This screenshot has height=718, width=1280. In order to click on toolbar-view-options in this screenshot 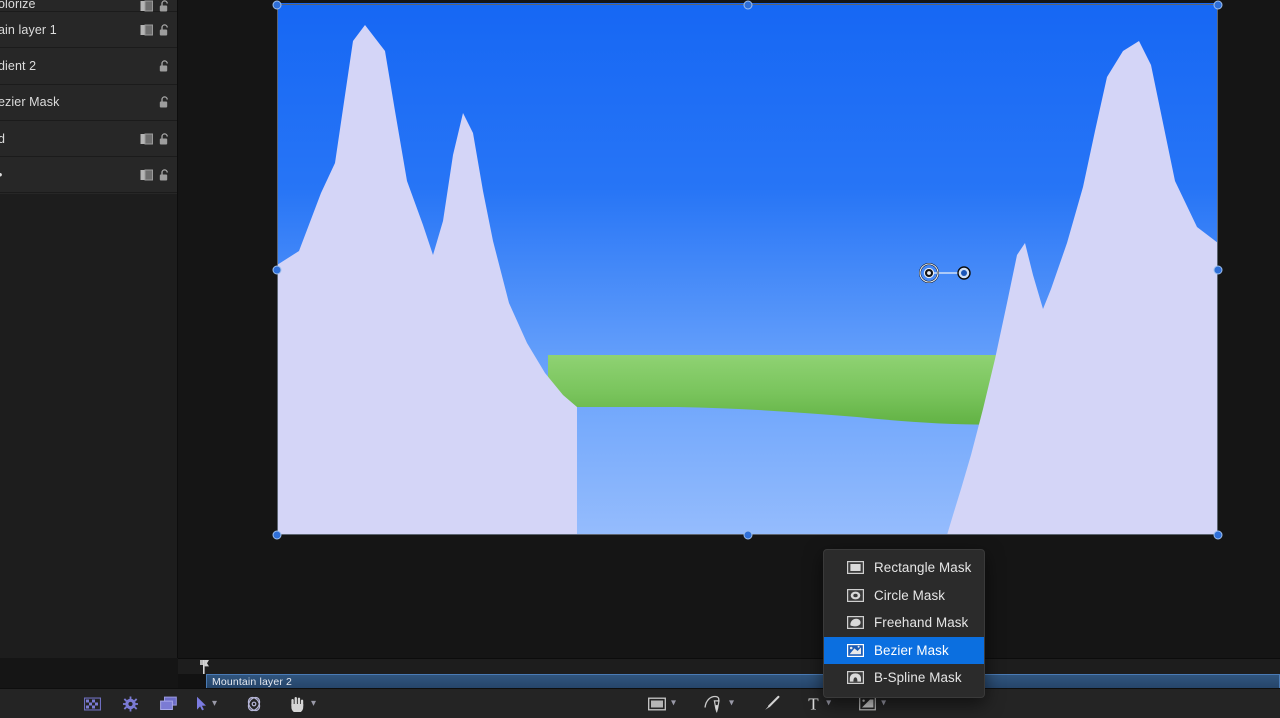, I will do `click(130, 703)`.